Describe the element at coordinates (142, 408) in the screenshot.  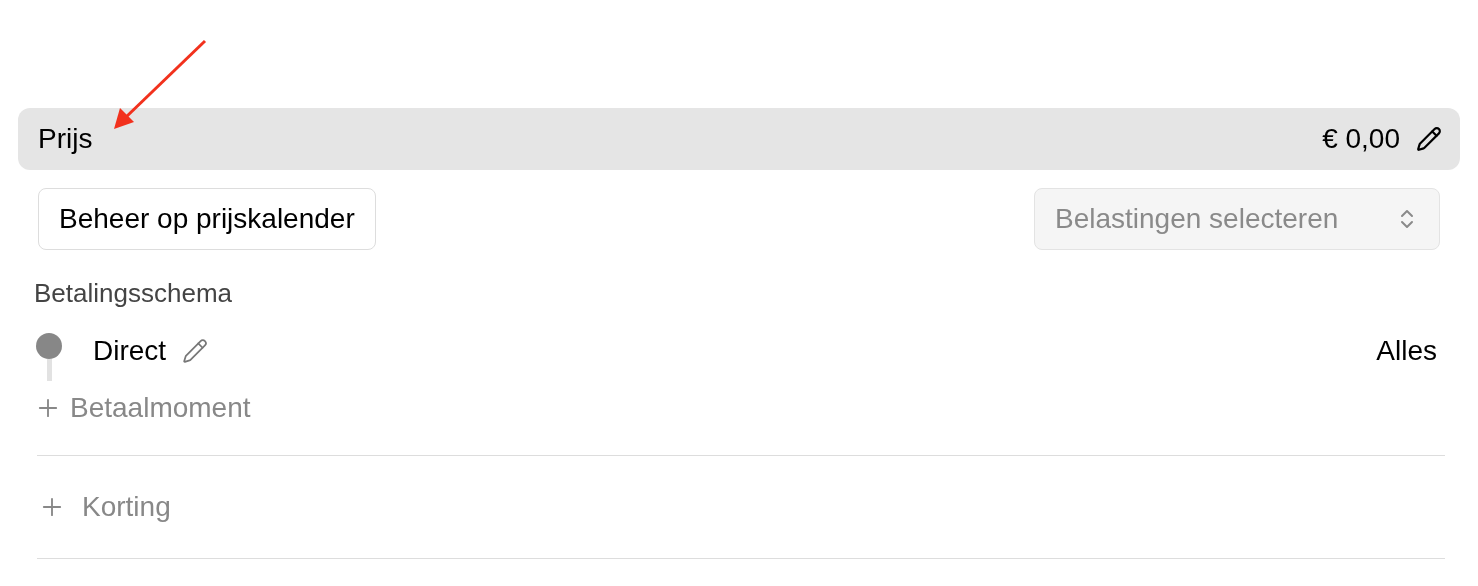
I see `add-payment-button: Betaalmoment` at that location.